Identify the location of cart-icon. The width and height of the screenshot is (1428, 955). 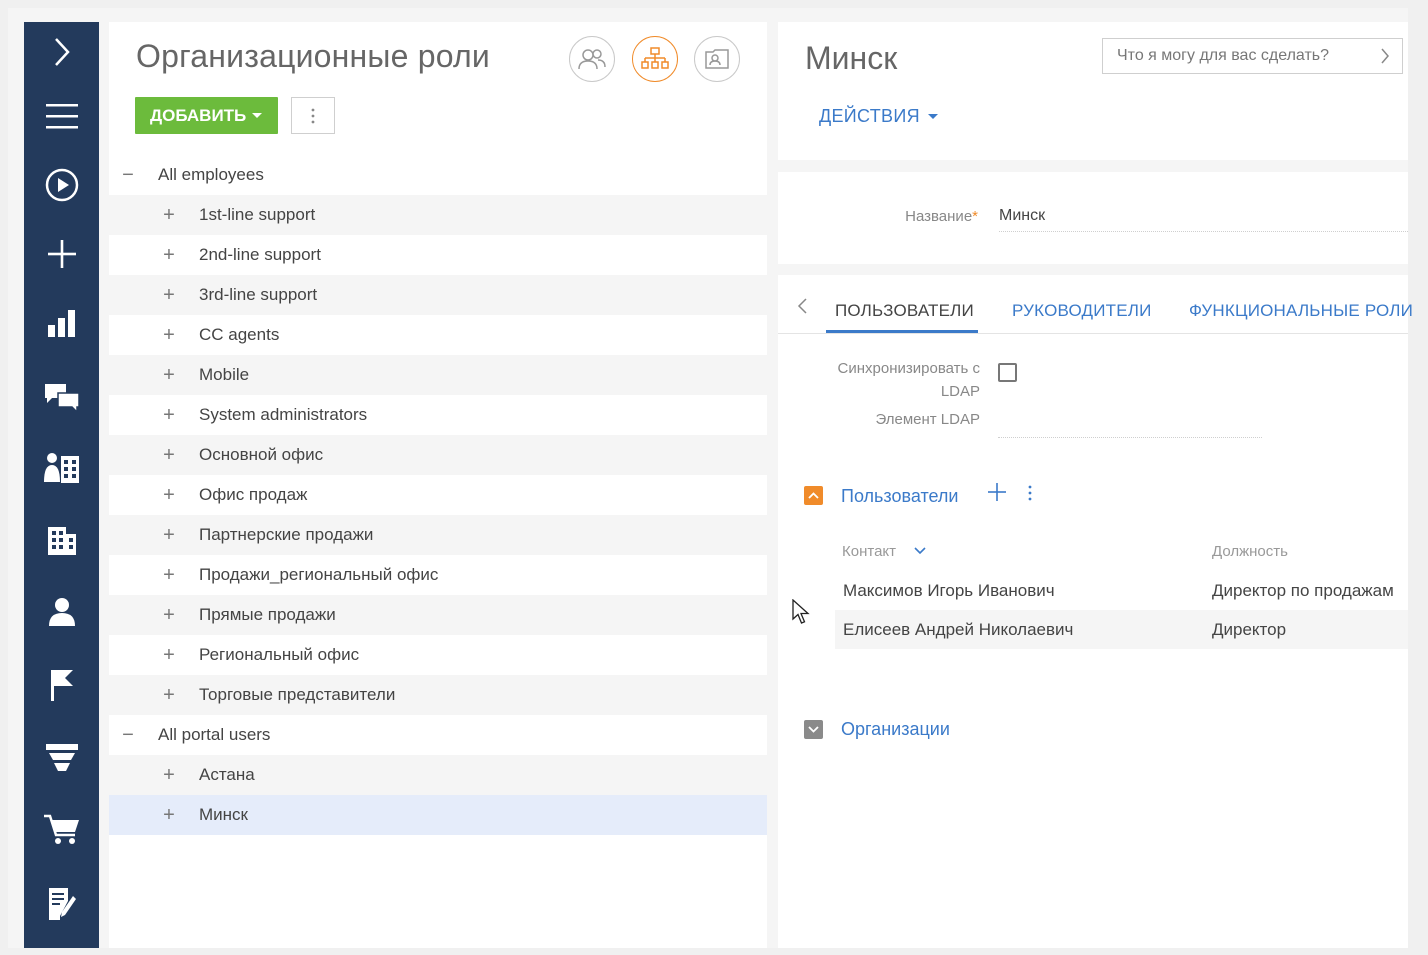
(61, 829).